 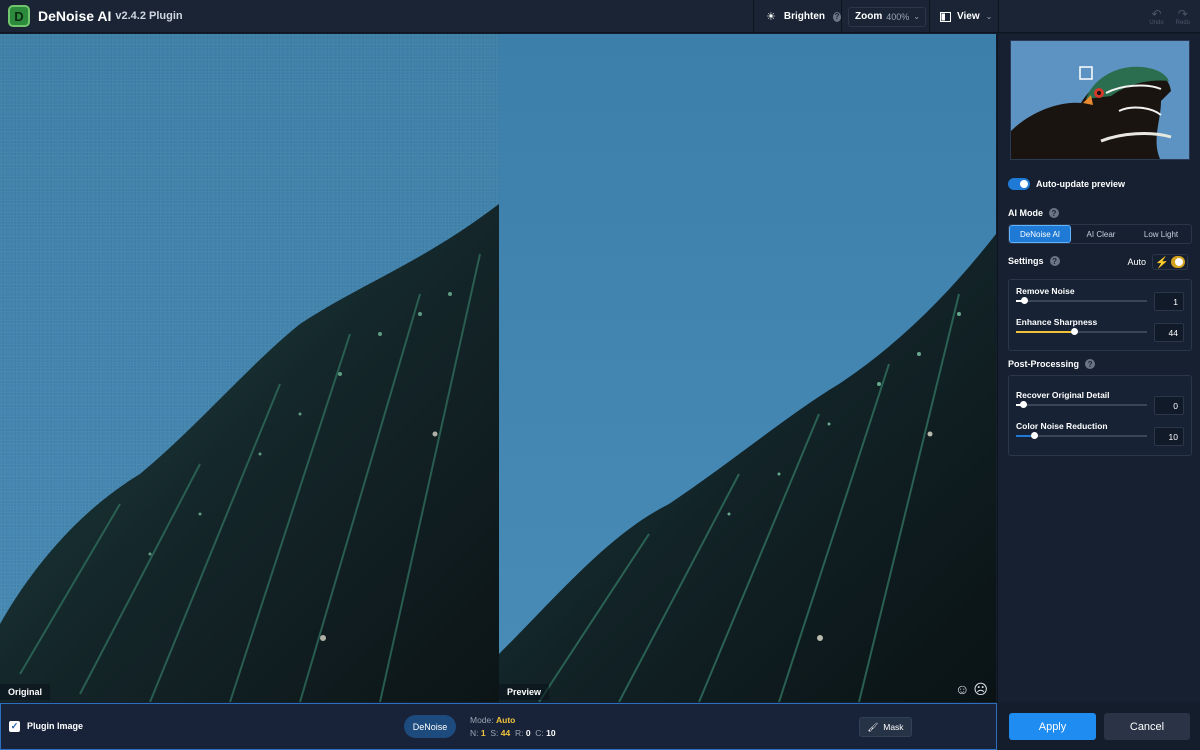 What do you see at coordinates (1035, 435) in the screenshot?
I see `color-noise-handle` at bounding box center [1035, 435].